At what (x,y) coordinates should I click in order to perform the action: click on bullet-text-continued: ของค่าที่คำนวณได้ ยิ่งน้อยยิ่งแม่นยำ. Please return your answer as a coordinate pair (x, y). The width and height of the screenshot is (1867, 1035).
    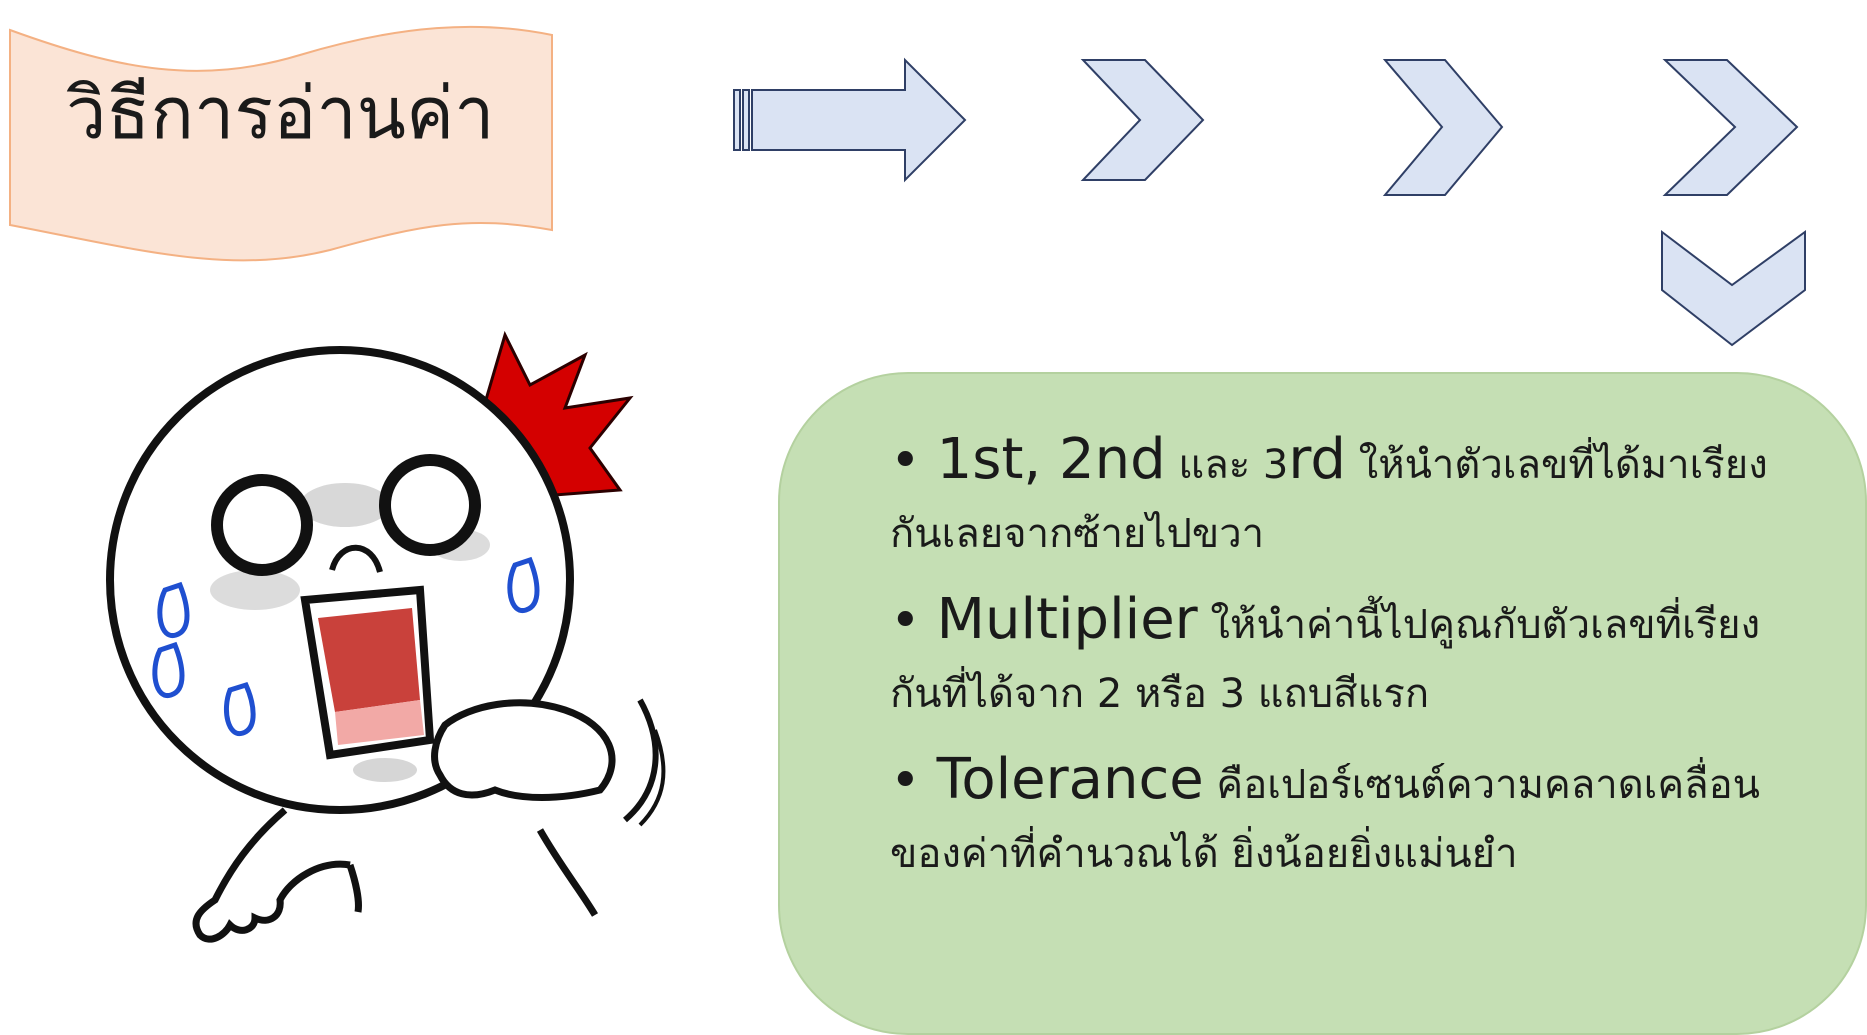
    Looking at the image, I should click on (1204, 854).